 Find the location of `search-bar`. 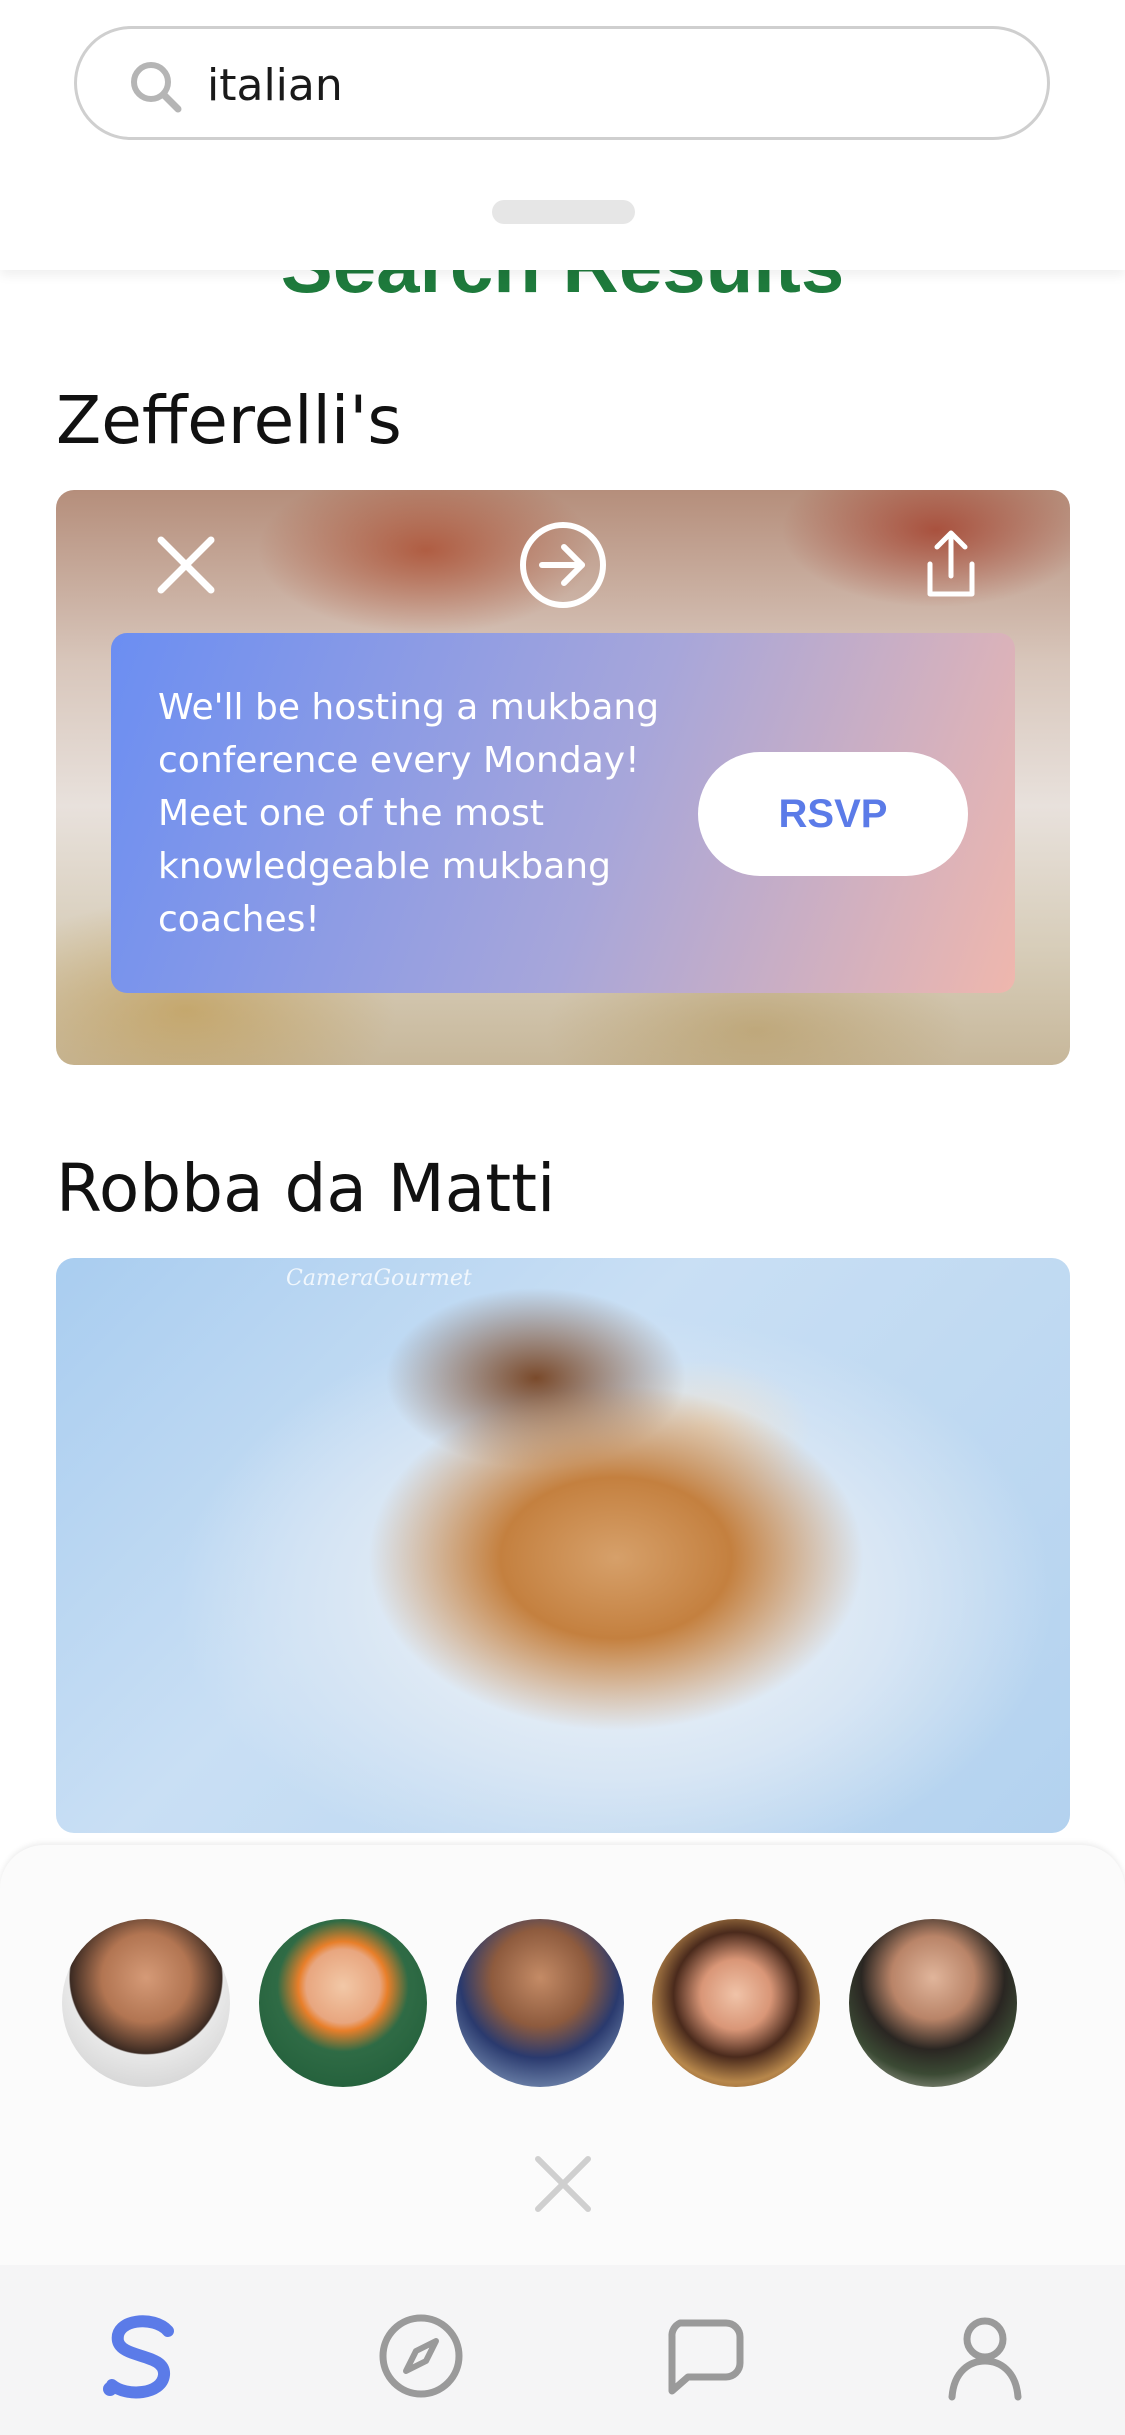

search-bar is located at coordinates (562, 83).